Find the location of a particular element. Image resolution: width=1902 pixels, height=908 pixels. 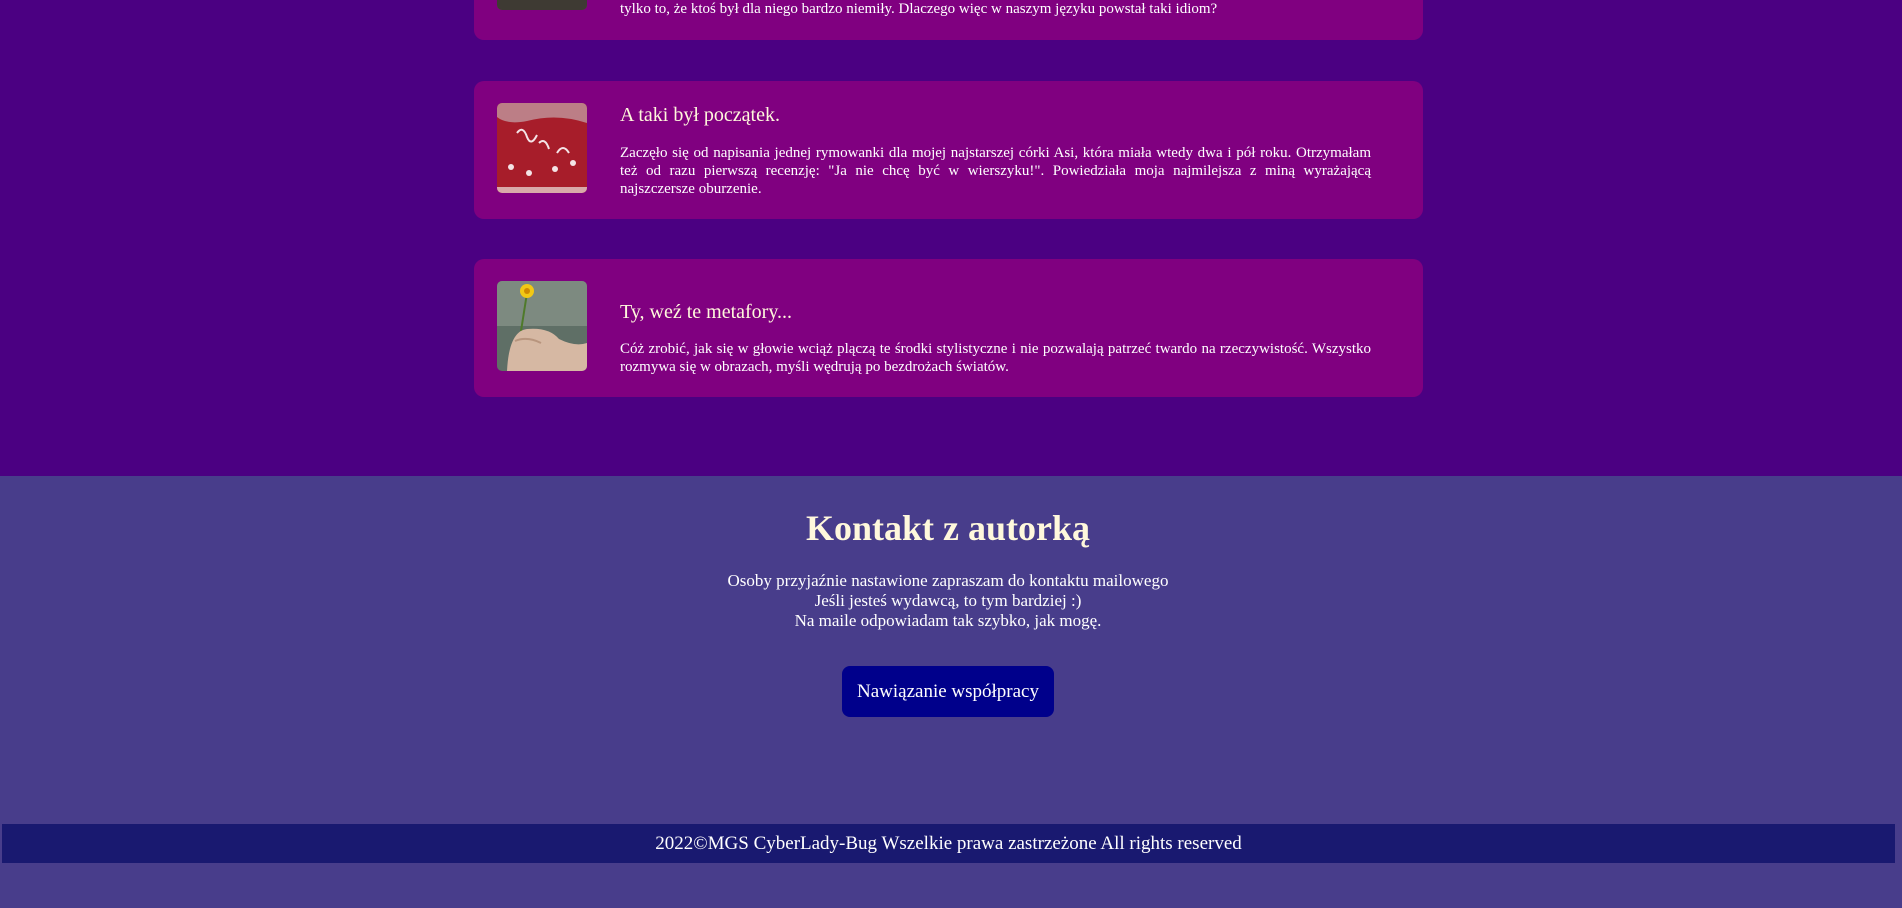

post-title: A taki był początek. is located at coordinates (700, 115).